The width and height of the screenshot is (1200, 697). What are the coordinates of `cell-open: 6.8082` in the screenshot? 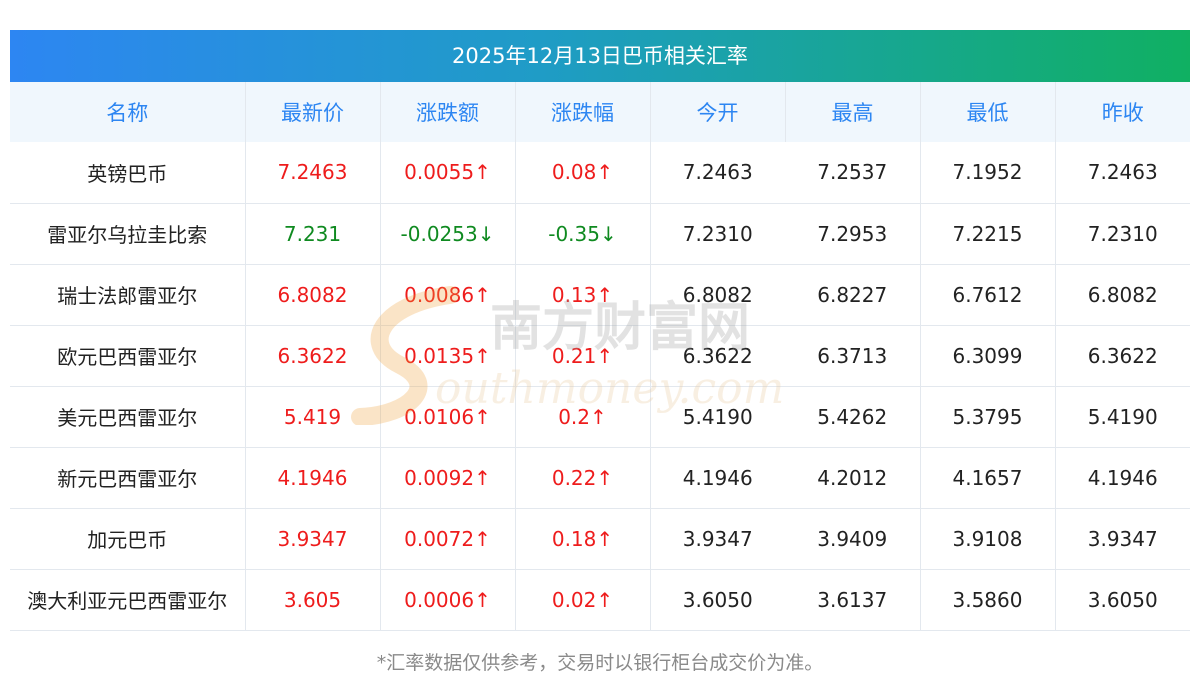 It's located at (717, 295).